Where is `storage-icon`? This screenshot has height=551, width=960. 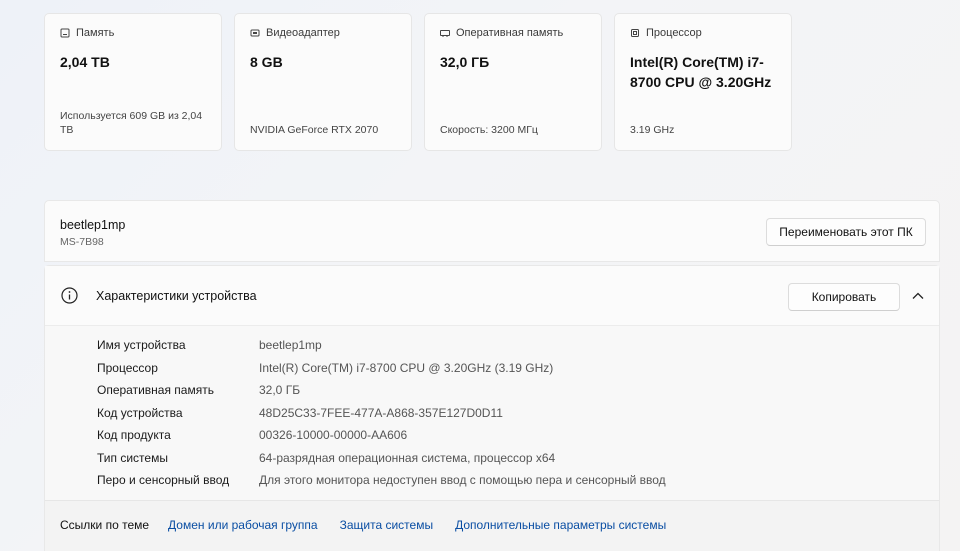
storage-icon is located at coordinates (65, 33).